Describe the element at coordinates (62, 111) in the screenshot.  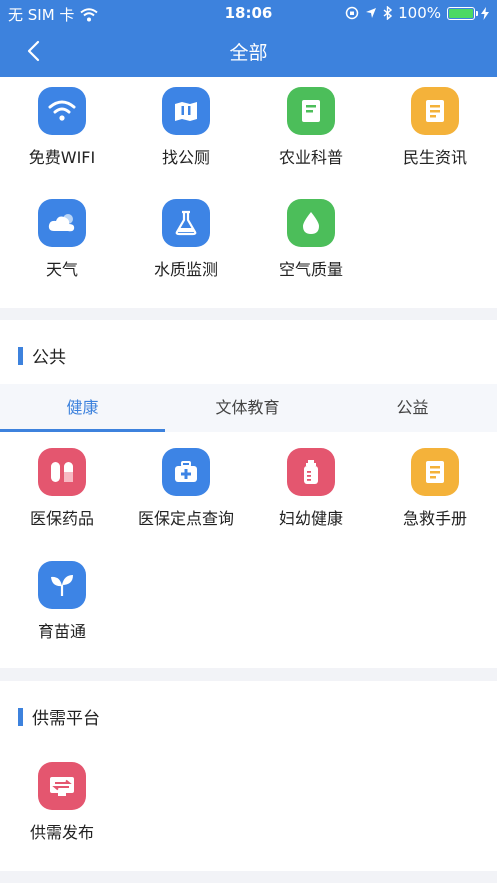
I see `wifi-icon` at that location.